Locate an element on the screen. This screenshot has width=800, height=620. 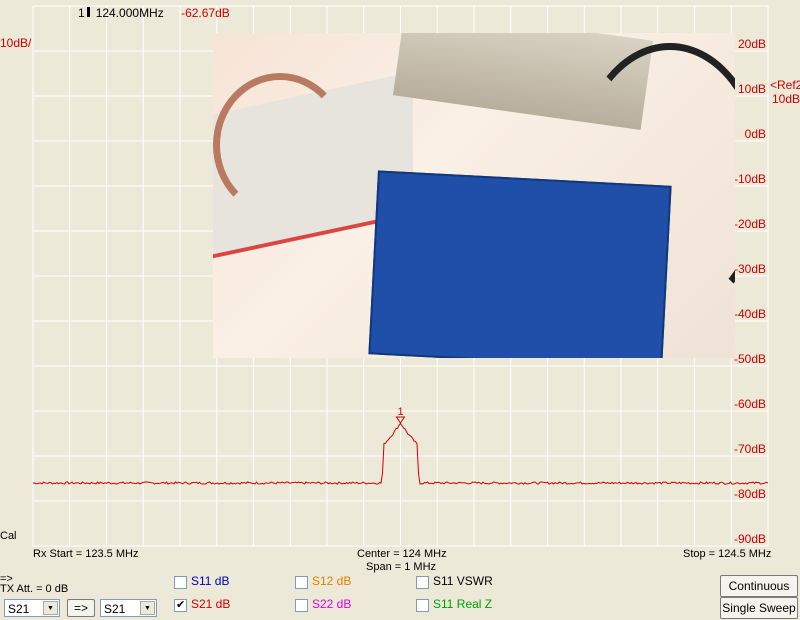
marker-number: 1 is located at coordinates (81, 13).